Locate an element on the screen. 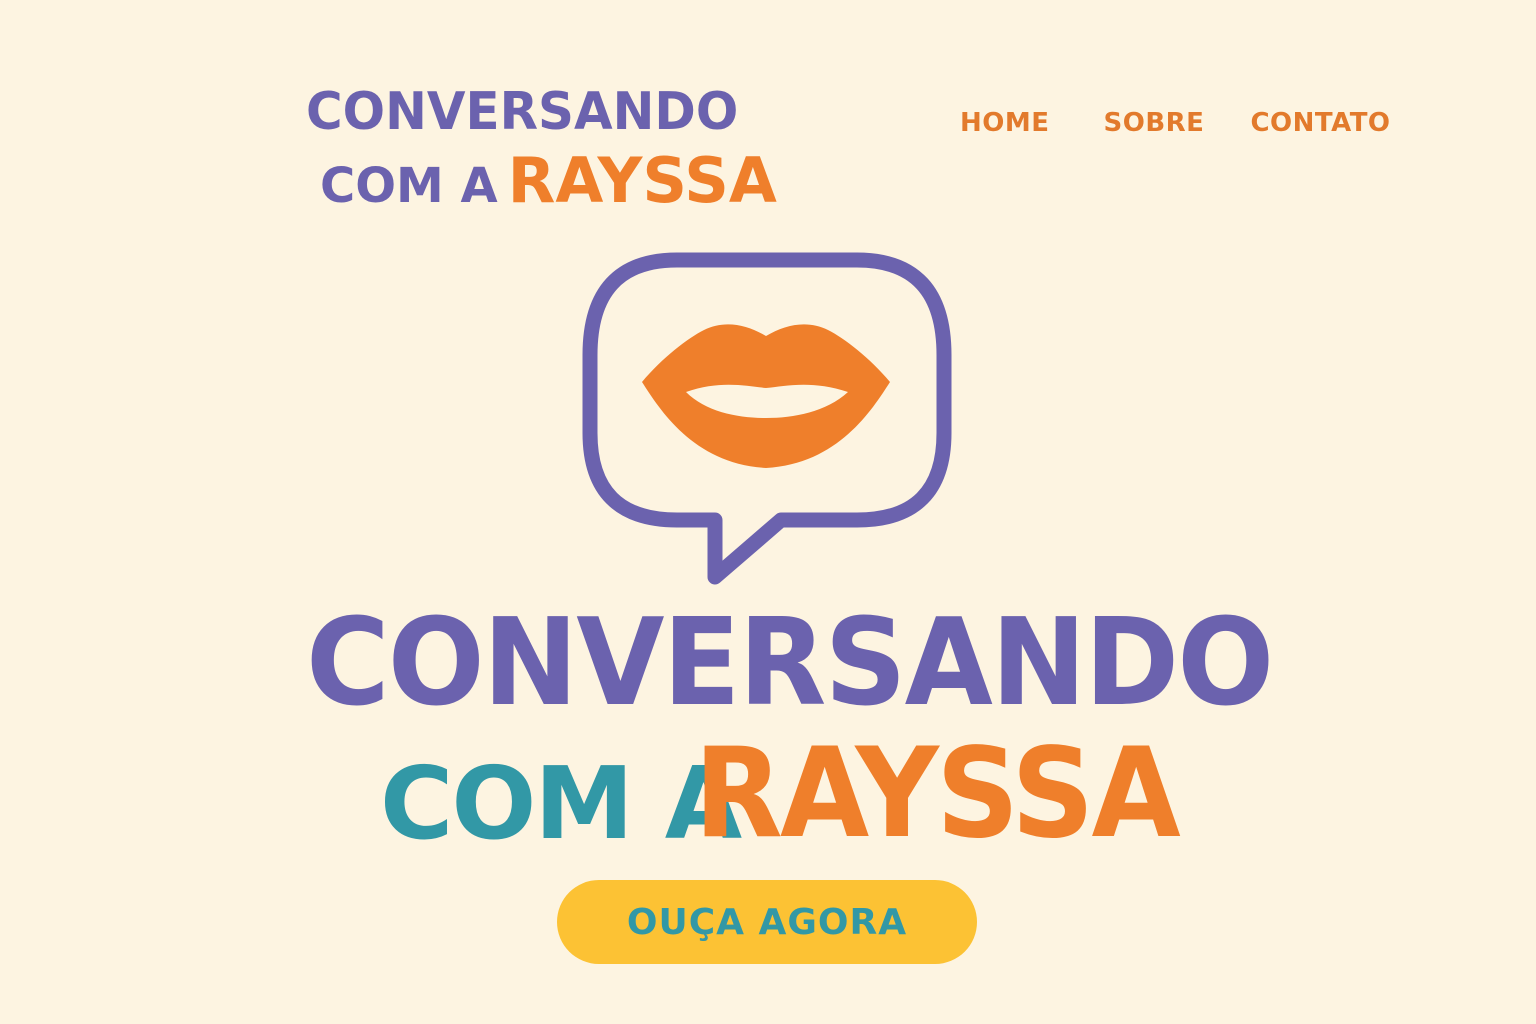 This screenshot has height=1024, width=1536. lips-icon is located at coordinates (766, 396).